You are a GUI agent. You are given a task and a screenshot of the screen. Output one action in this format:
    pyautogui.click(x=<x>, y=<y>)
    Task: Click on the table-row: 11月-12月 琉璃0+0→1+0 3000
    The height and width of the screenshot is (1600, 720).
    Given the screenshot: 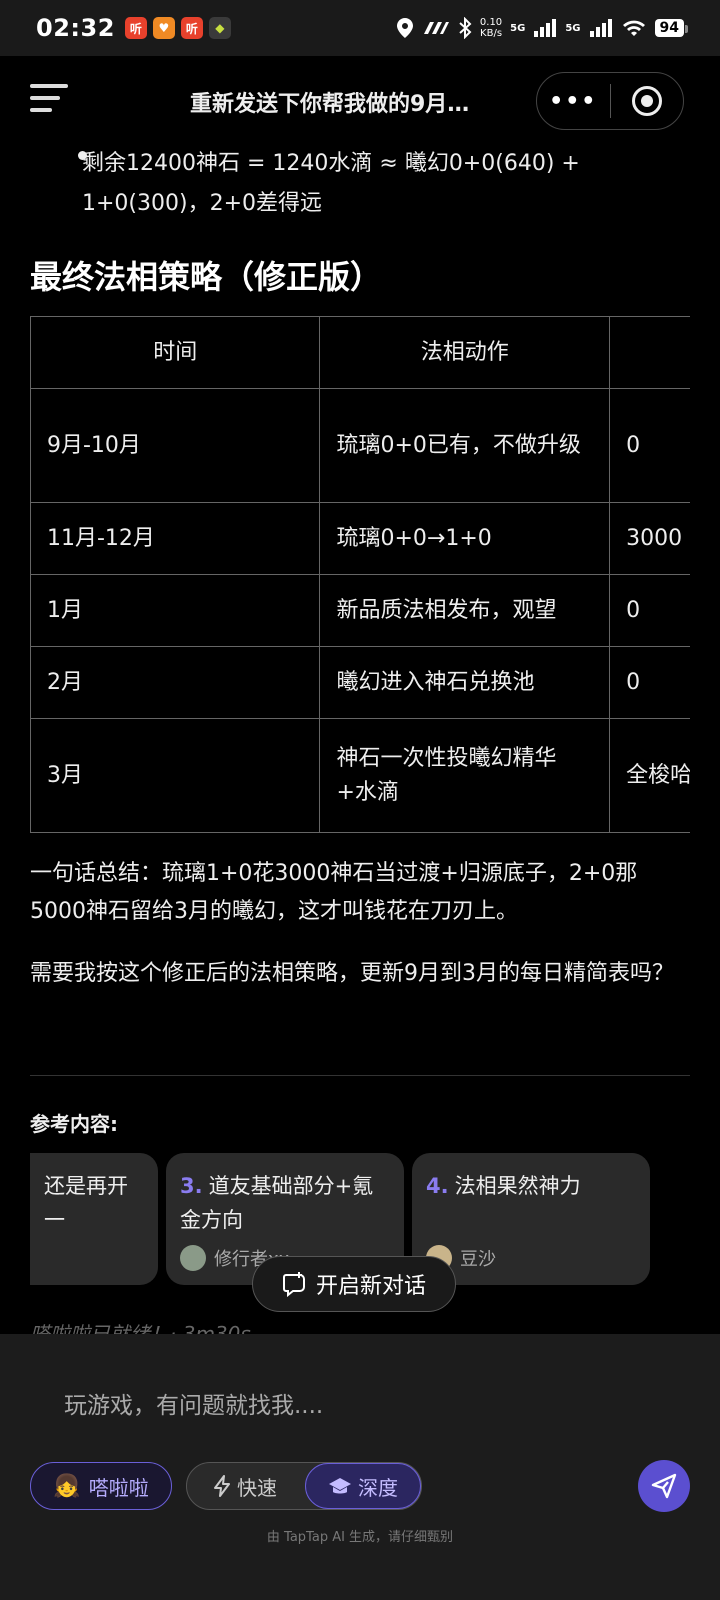 What is the action you would take?
    pyautogui.click(x=360, y=538)
    